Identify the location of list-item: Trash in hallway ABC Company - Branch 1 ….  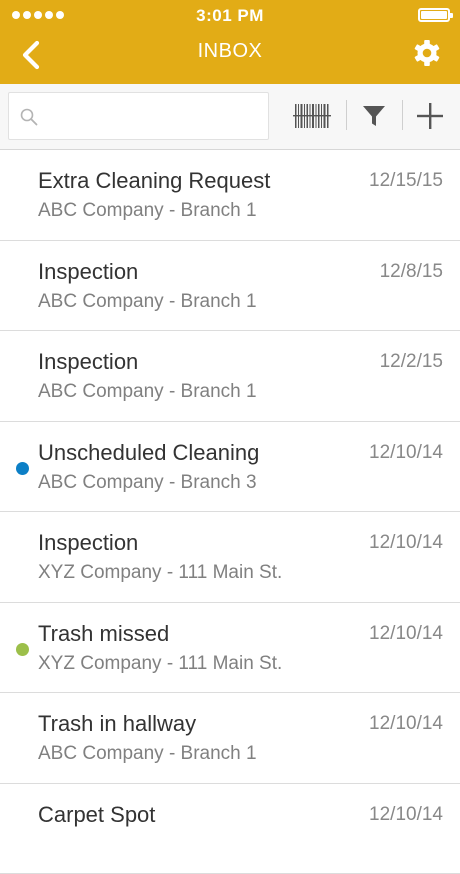
(230, 738).